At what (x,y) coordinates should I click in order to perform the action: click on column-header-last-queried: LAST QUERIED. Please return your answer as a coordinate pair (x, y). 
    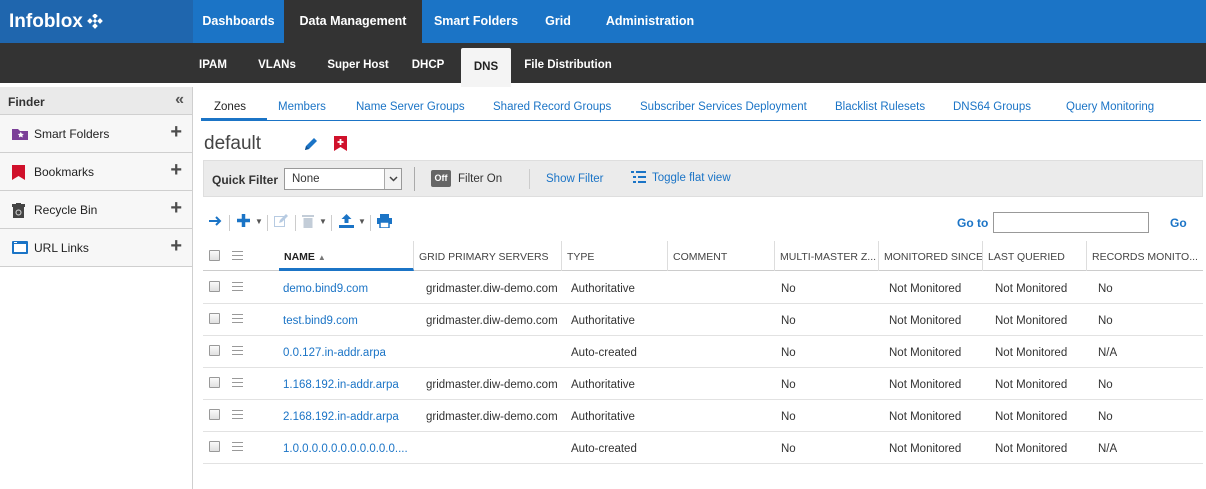
    Looking at the image, I should click on (1035, 256).